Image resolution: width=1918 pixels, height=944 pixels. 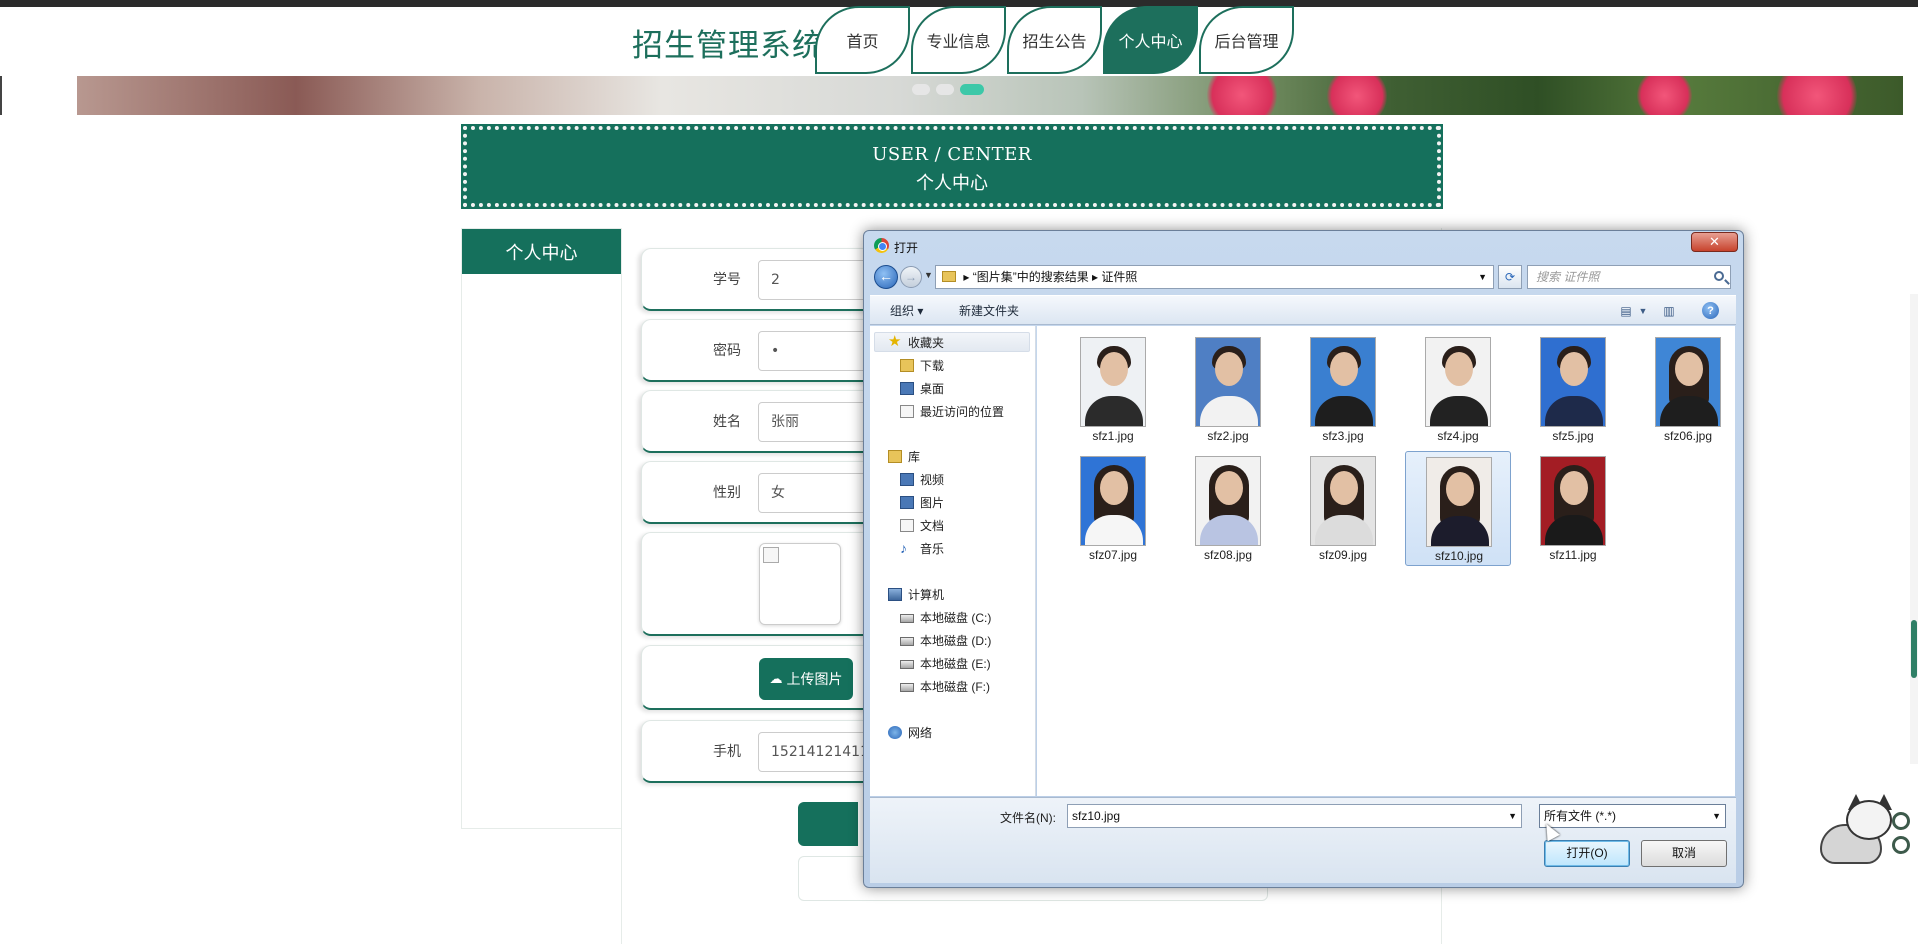 What do you see at coordinates (1303, 310) in the screenshot?
I see `dialog-toolbar: 组织 ▾ 新建文件夹 ▤ ▼ ▥ ?` at bounding box center [1303, 310].